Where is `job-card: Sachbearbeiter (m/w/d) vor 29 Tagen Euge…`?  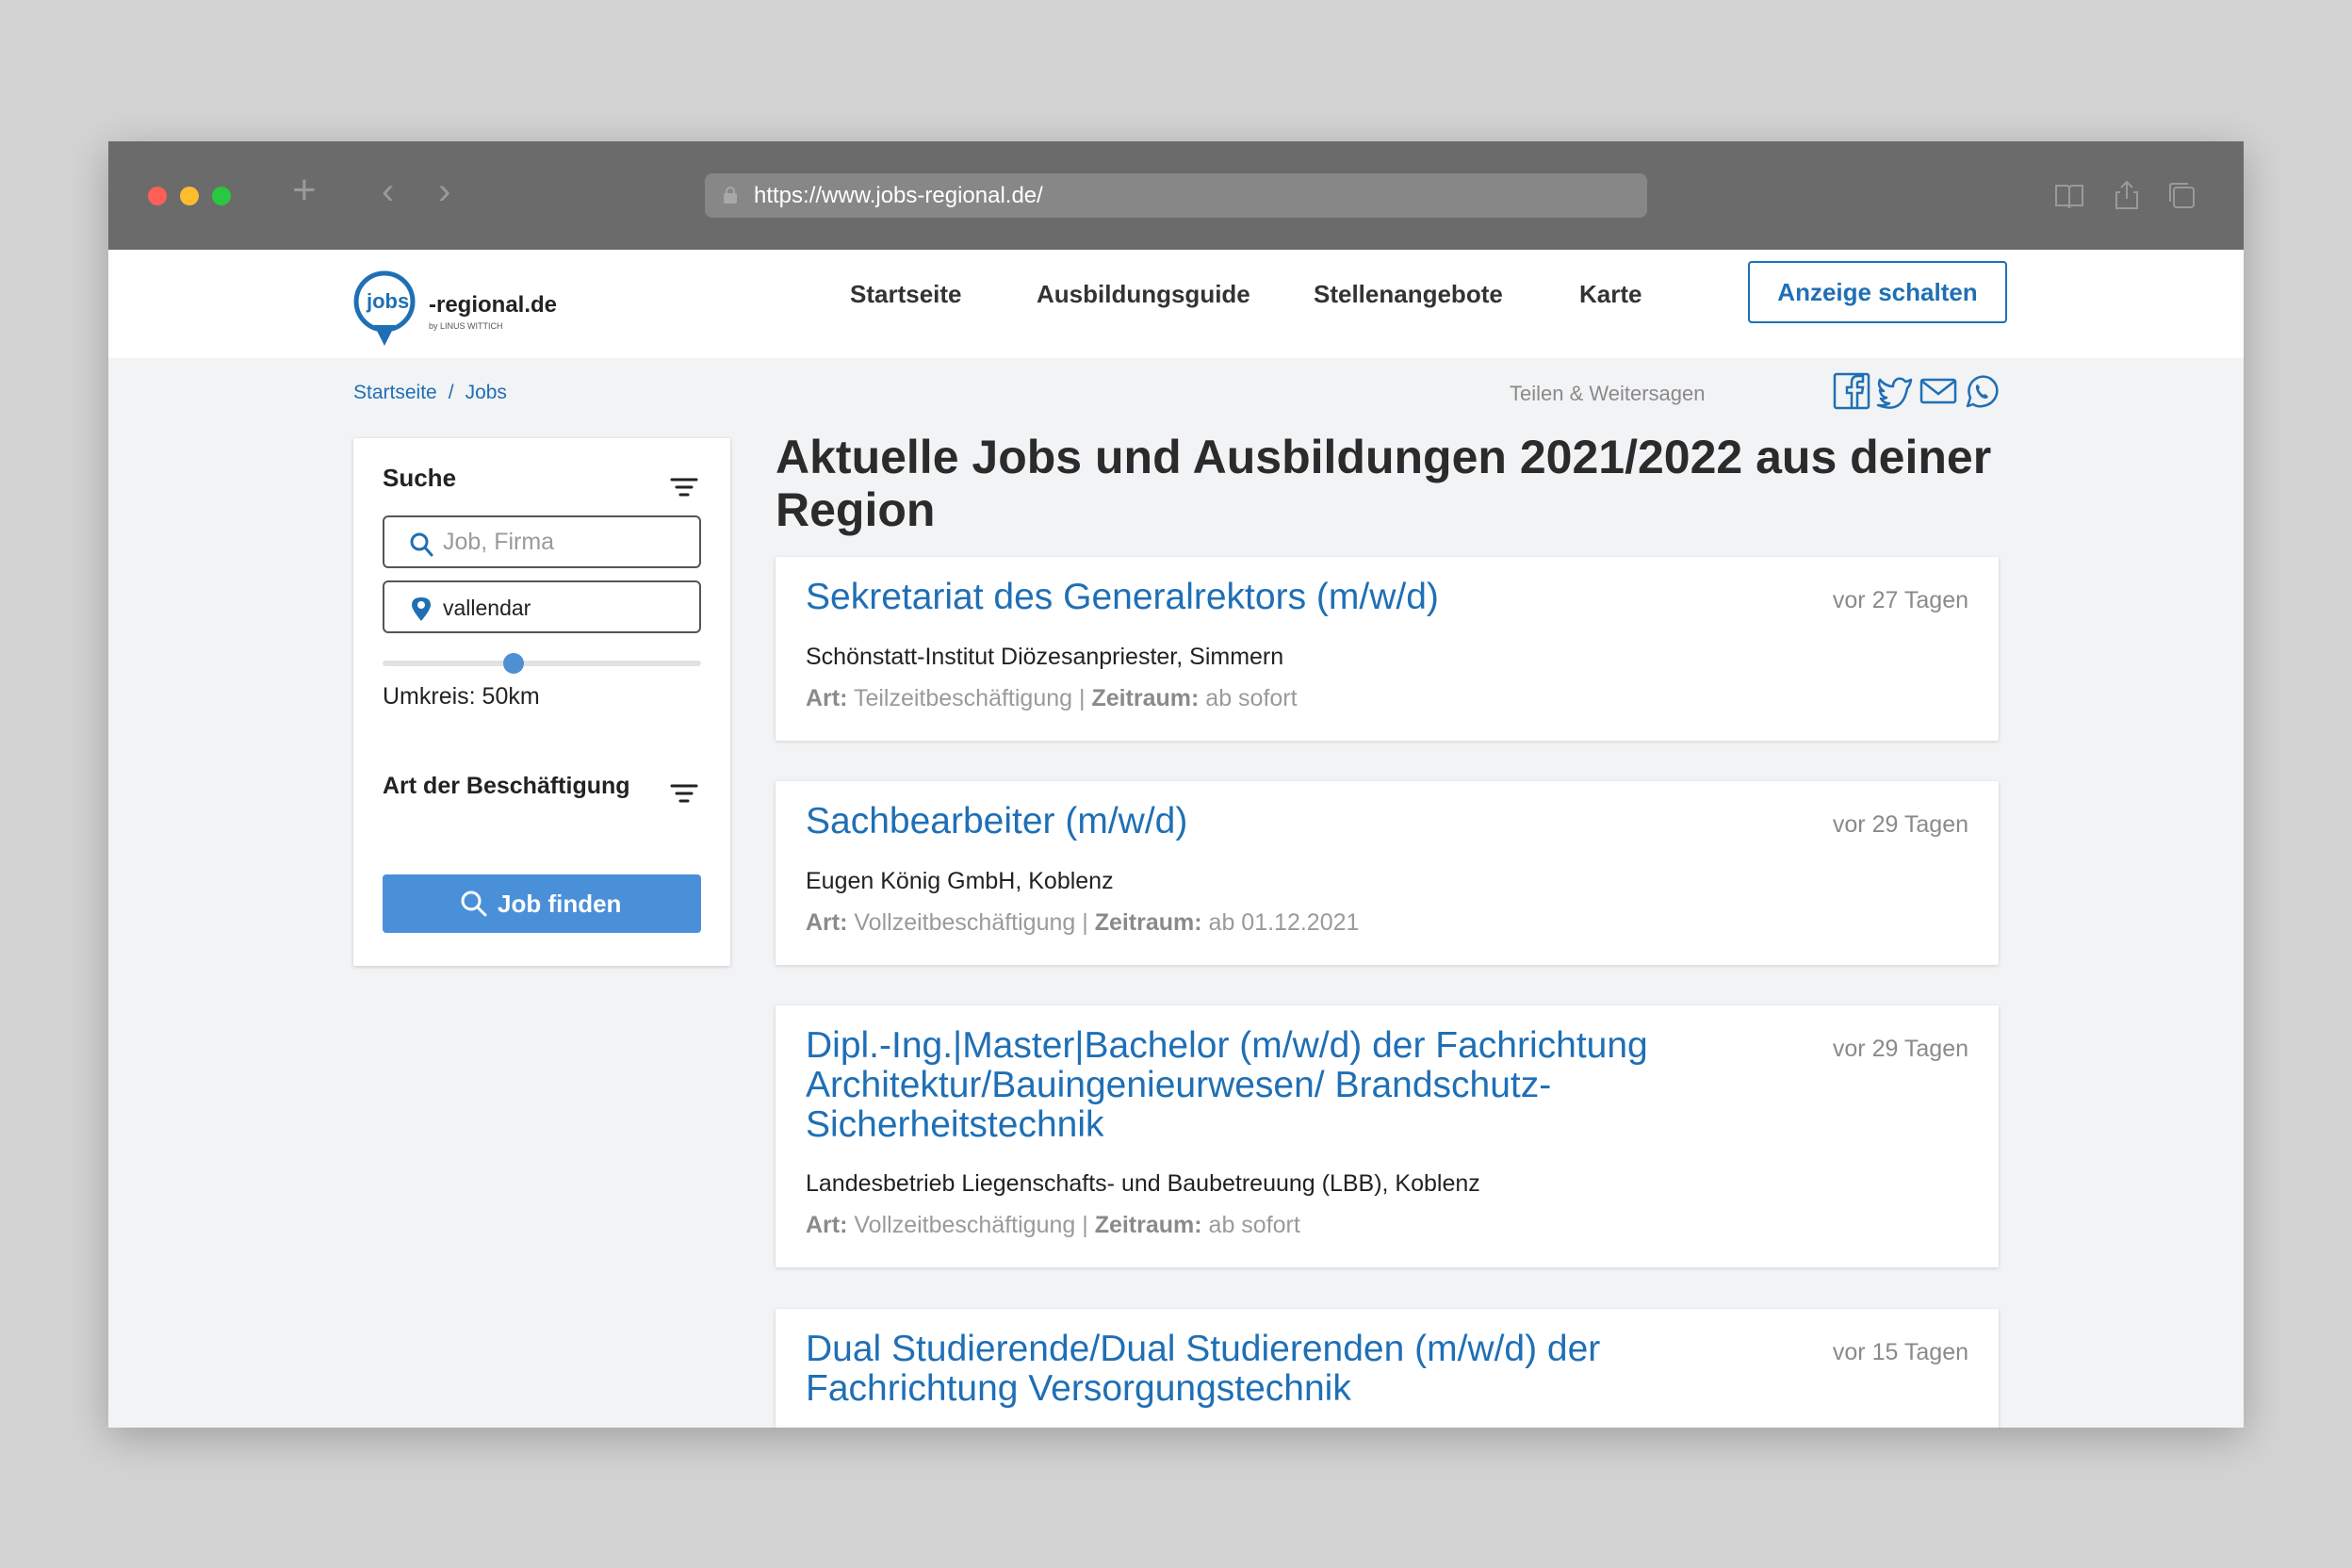
job-card: Sachbearbeiter (m/w/d) vor 29 Tagen Euge… is located at coordinates (1387, 873).